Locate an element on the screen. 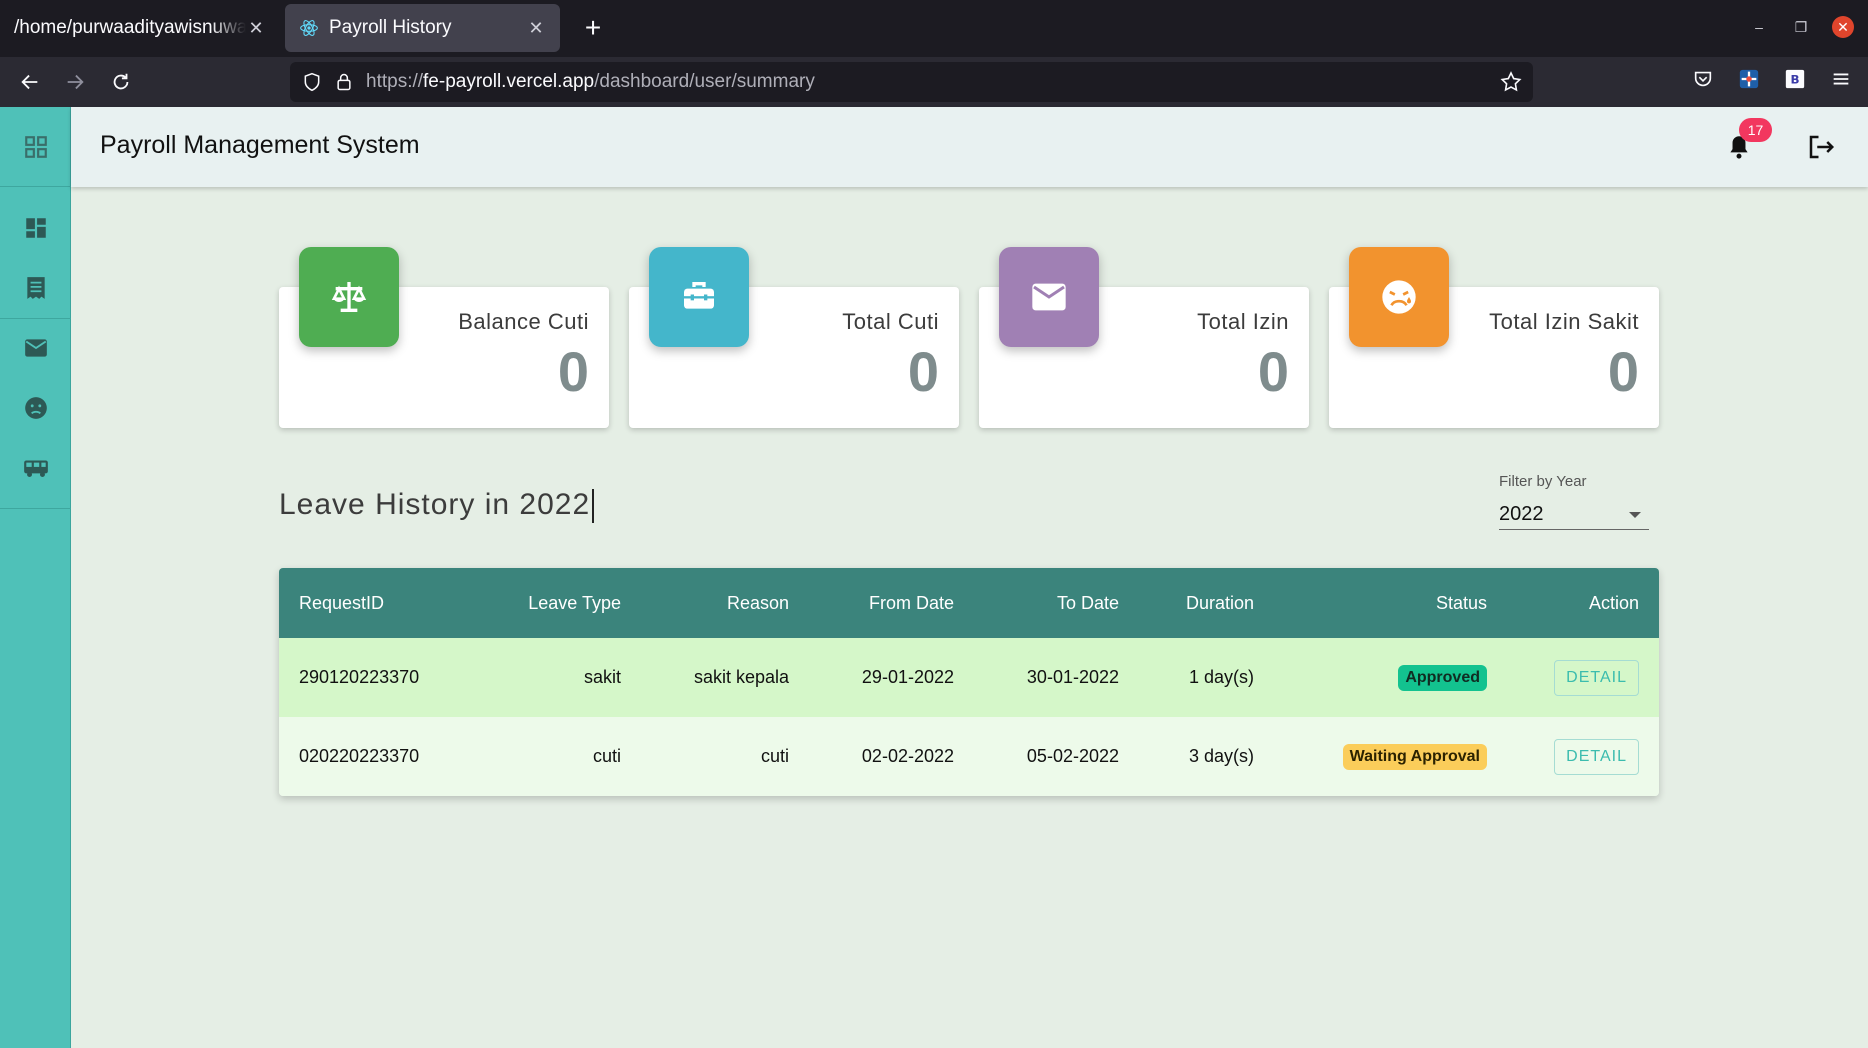  browser-tab-terminal: /home/purwaadityawisnuwardana ✕ is located at coordinates (140, 28).